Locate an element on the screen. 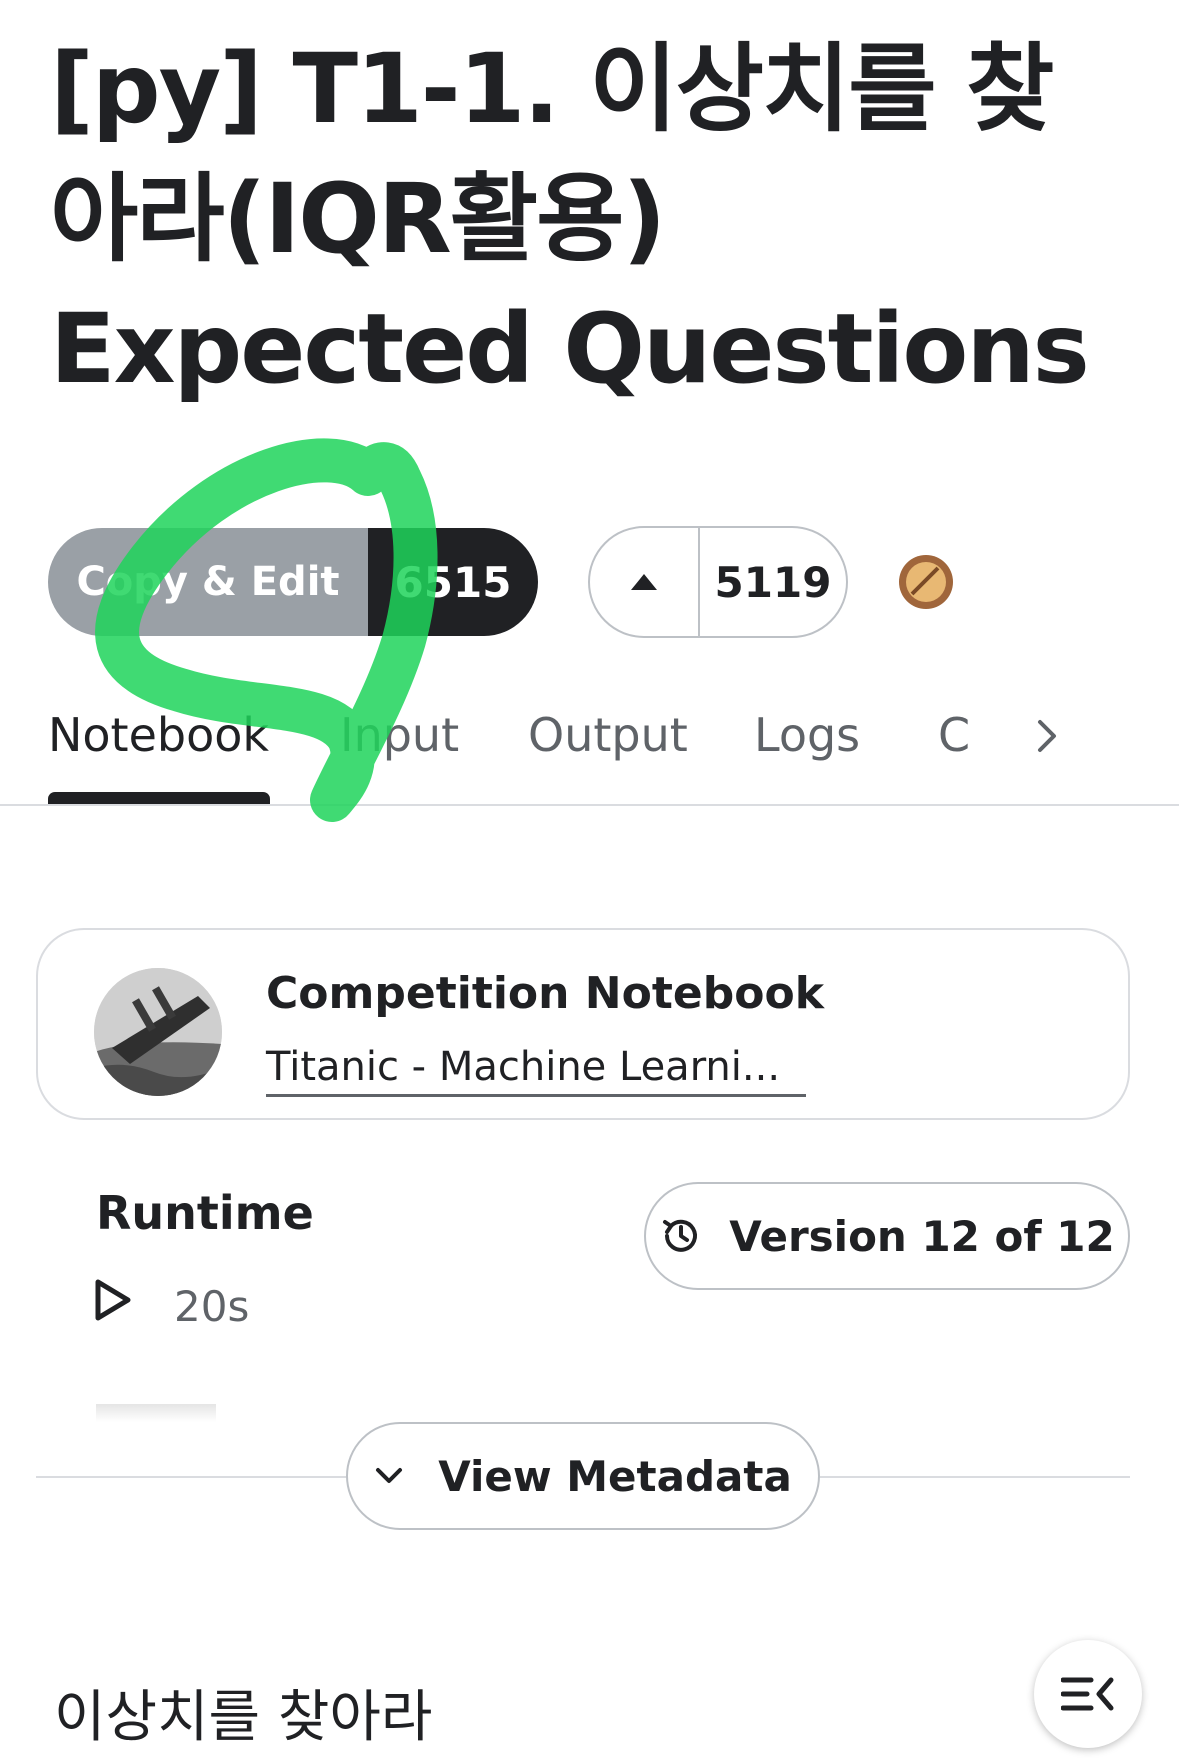 Image resolution: width=1179 pixels, height=1760 pixels. competition-thumbnail is located at coordinates (158, 1032).